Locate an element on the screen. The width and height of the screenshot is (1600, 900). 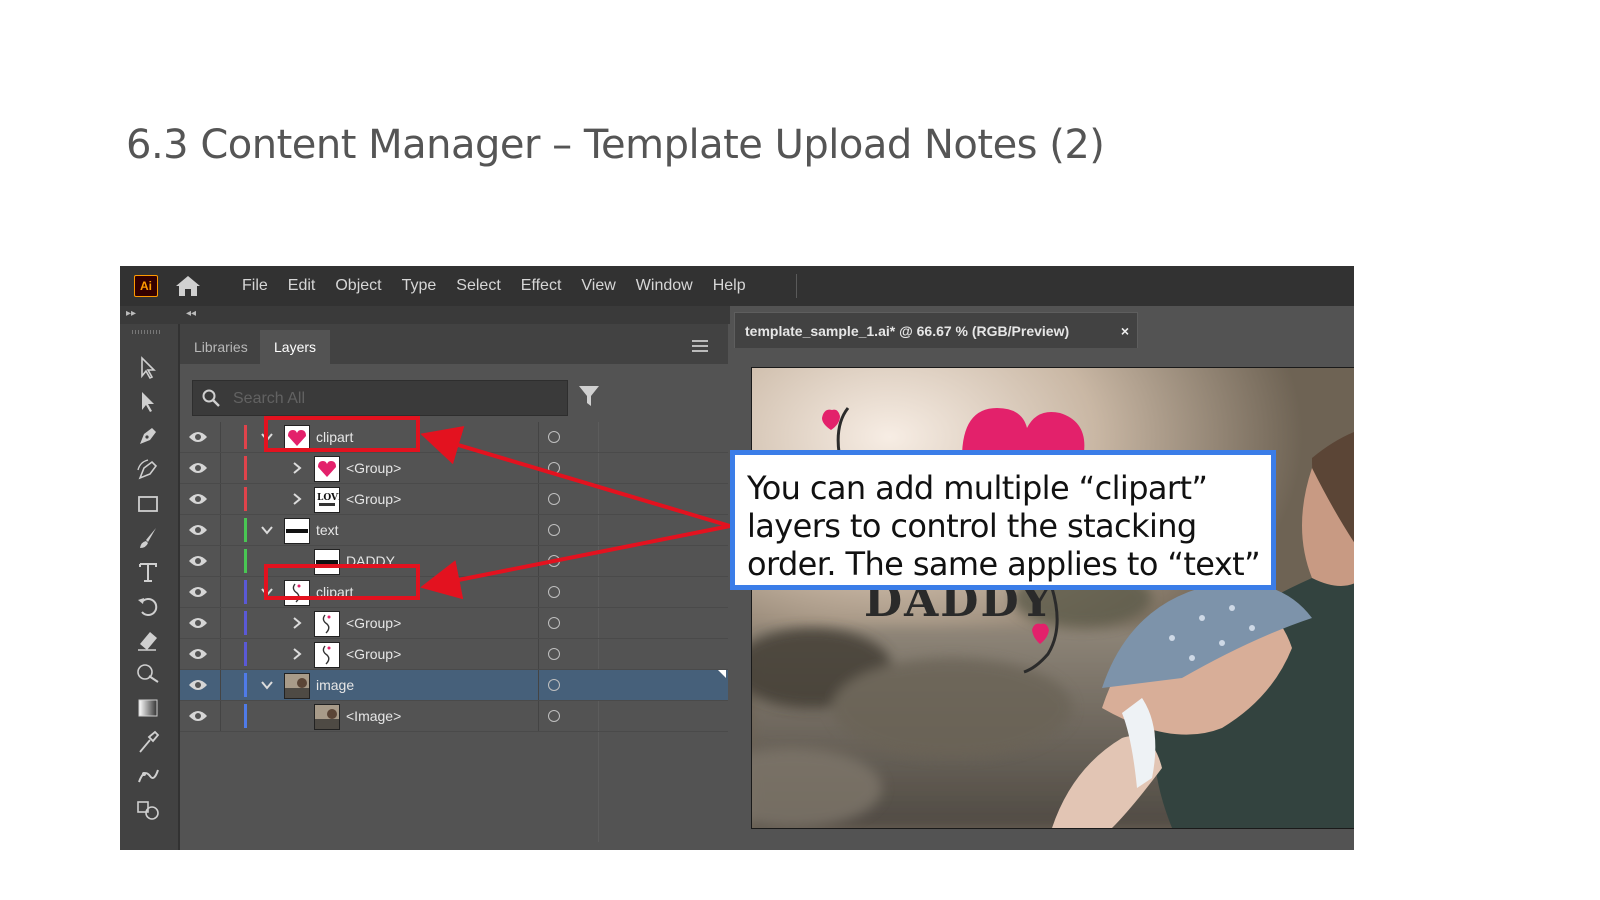
direct-selection-tool-icon is located at coordinates (148, 402).